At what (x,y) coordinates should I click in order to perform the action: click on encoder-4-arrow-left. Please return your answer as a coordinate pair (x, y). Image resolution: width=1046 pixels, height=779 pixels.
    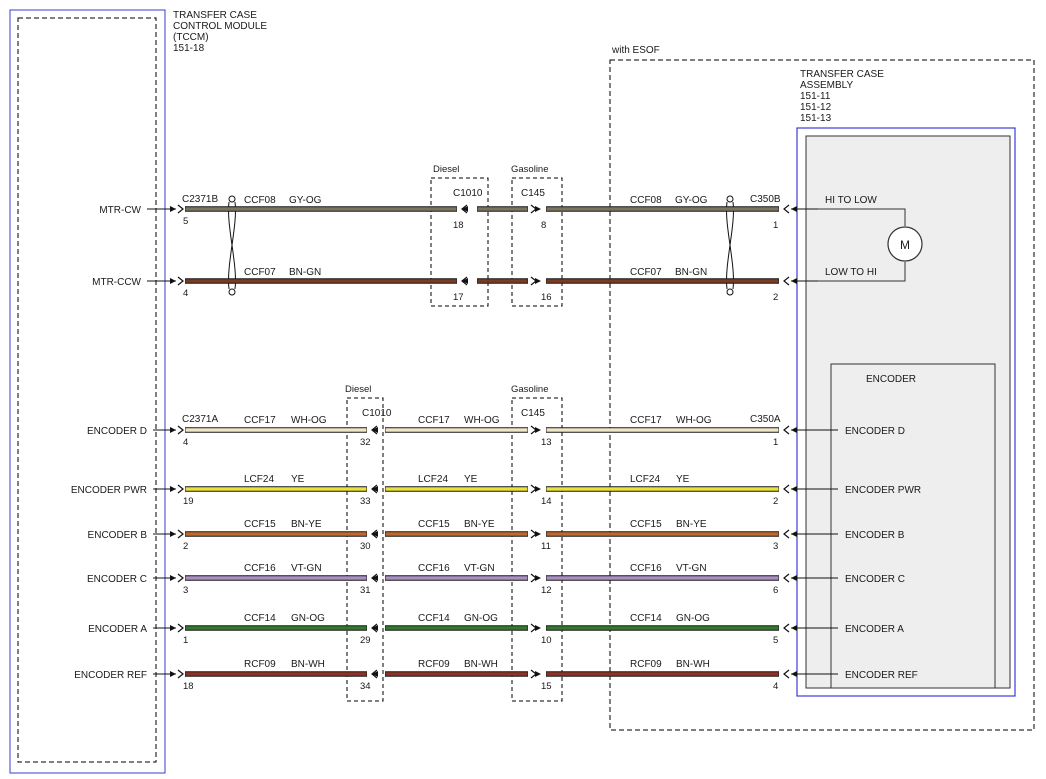
    Looking at the image, I should click on (173, 578).